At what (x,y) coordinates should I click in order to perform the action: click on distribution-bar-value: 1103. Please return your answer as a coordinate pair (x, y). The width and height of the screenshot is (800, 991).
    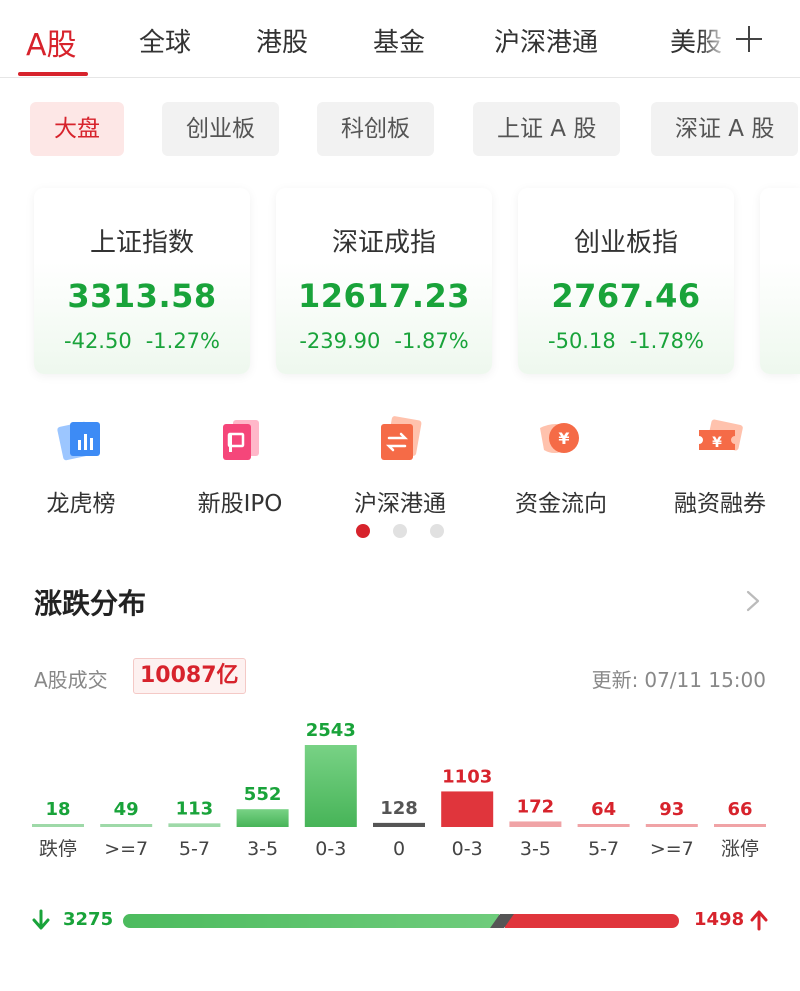
    Looking at the image, I should click on (467, 776).